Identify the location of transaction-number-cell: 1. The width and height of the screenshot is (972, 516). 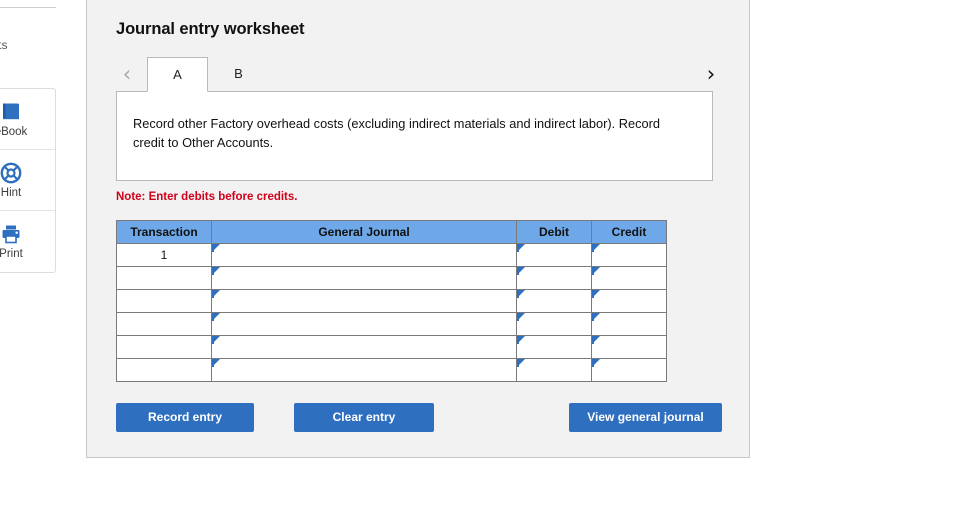
(164, 255).